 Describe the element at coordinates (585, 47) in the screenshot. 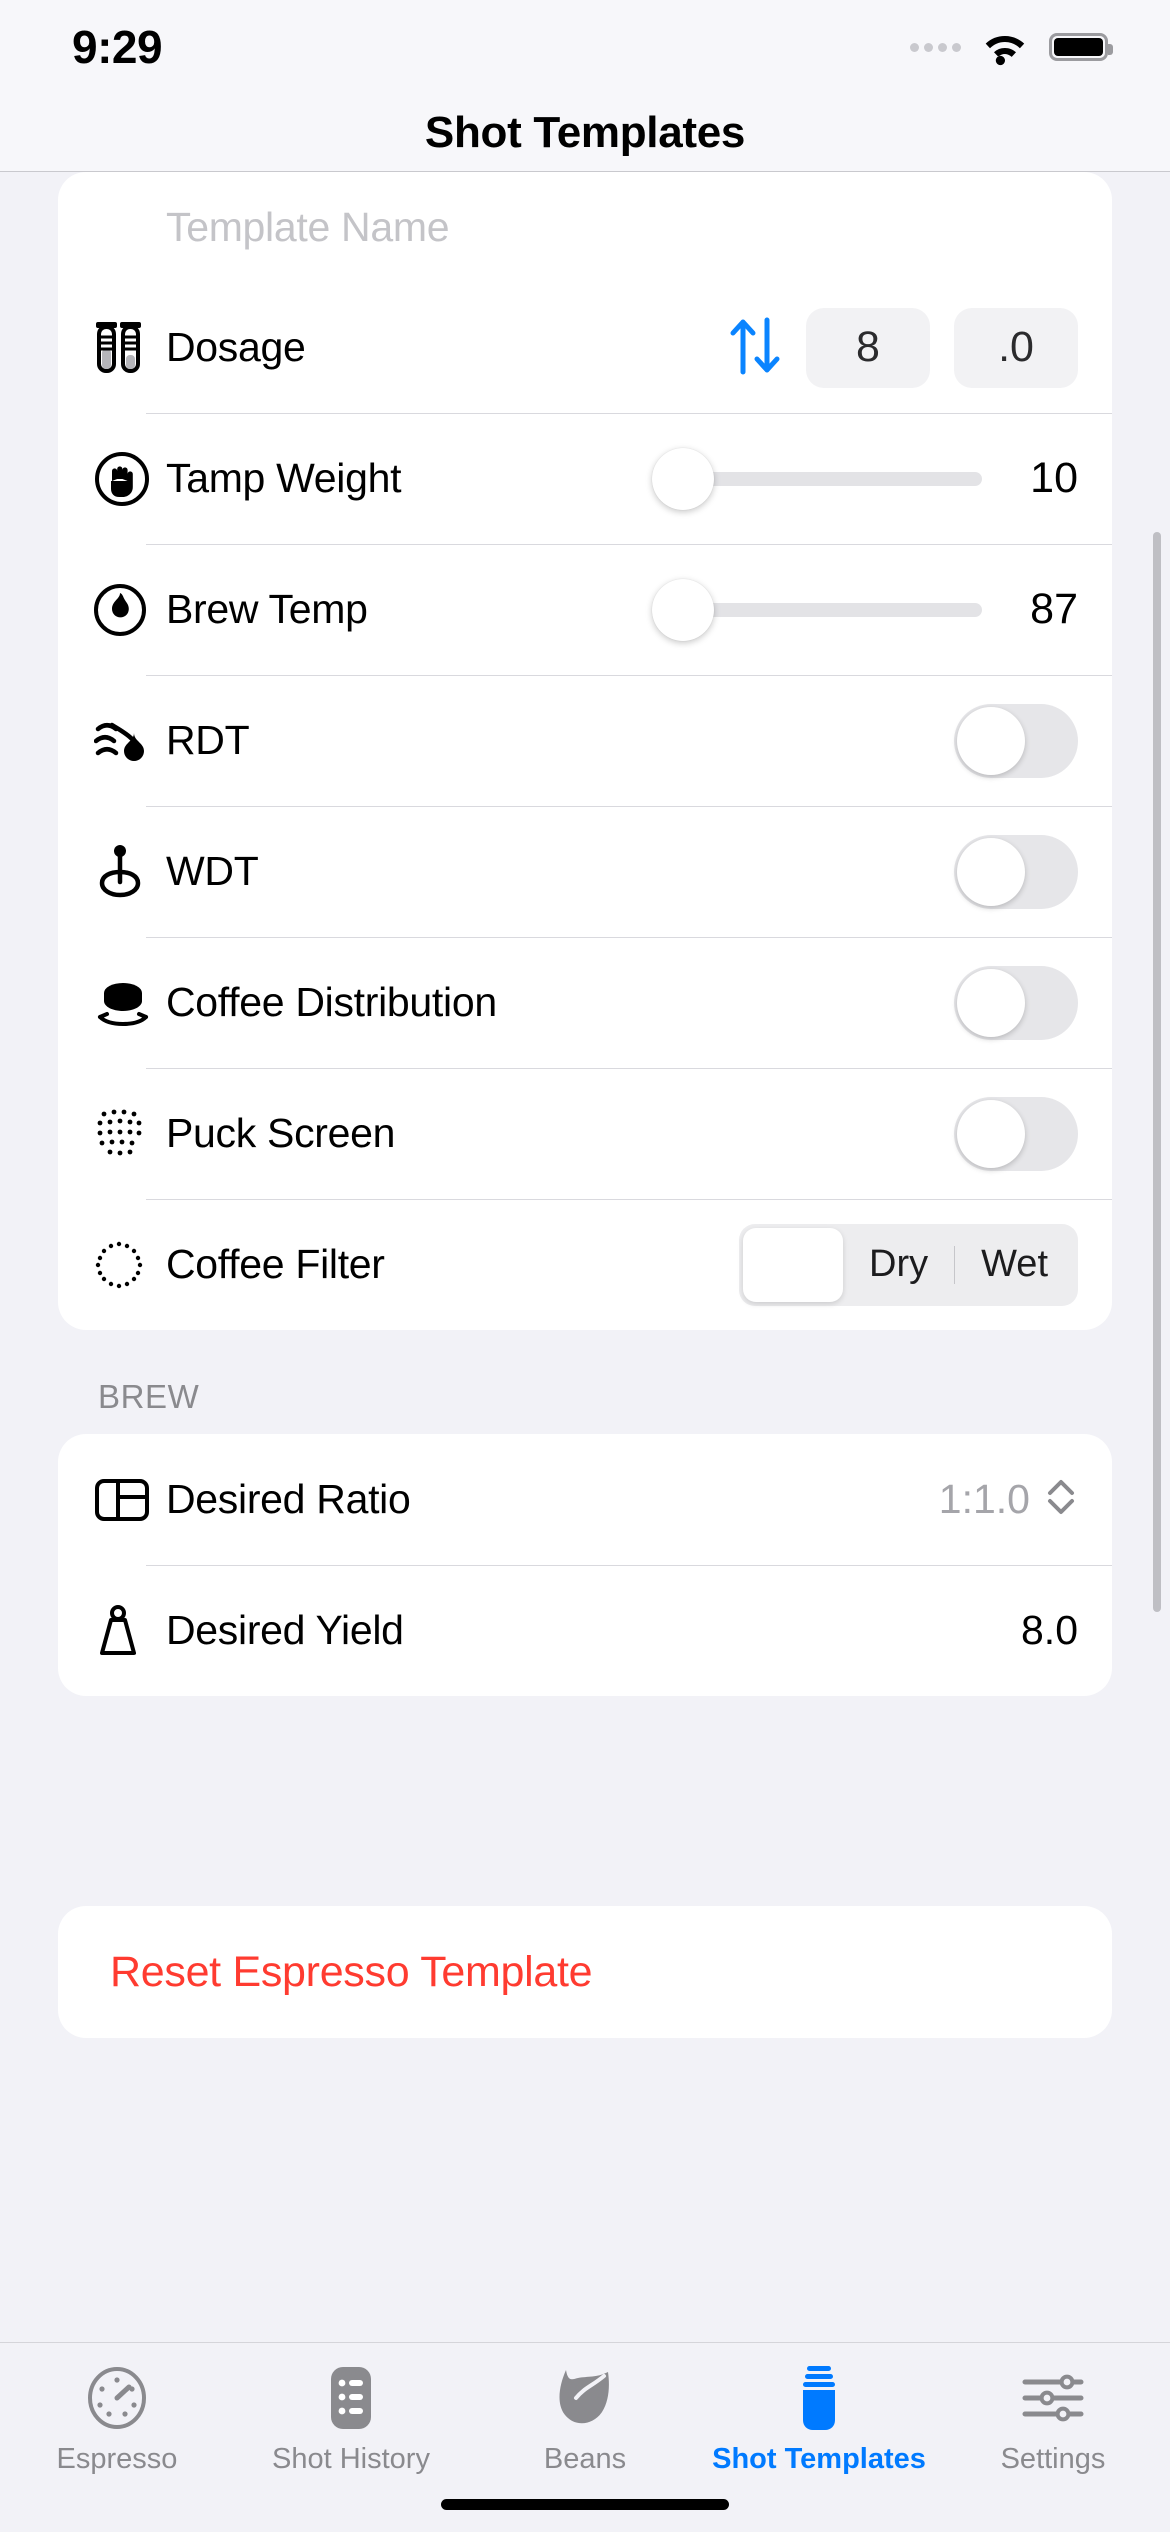

I see `status-bar: 9:29` at that location.